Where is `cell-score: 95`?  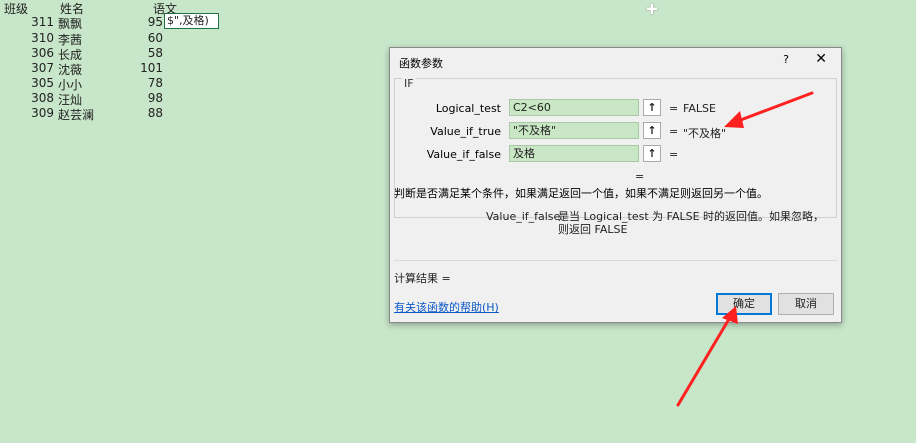
cell-score: 95 is located at coordinates (141, 22).